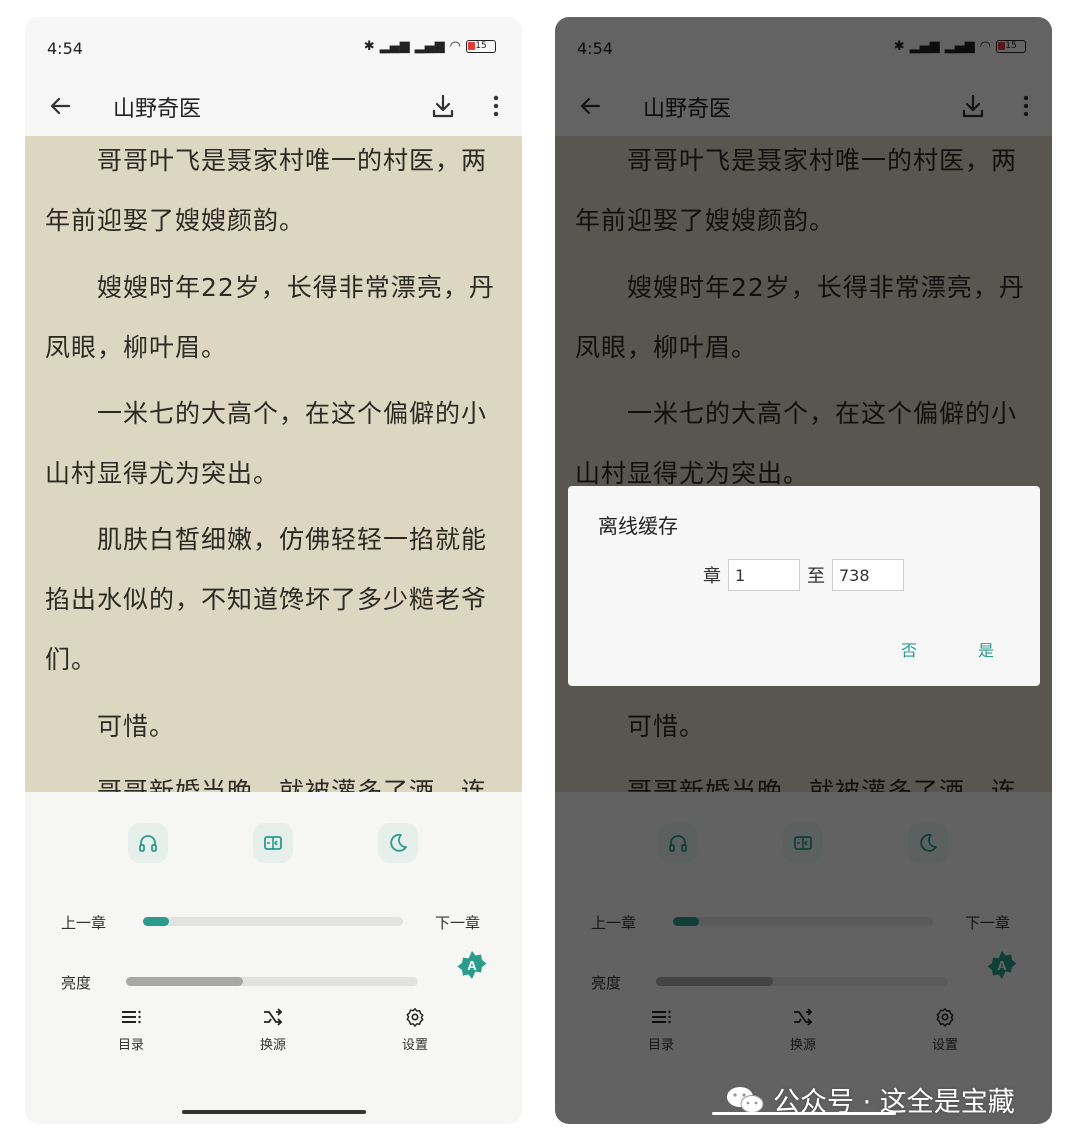  Describe the element at coordinates (292, 539) in the screenshot. I see `text-line: 肌肤白皙细嫩，仿佛轻轻一掐就能` at that location.